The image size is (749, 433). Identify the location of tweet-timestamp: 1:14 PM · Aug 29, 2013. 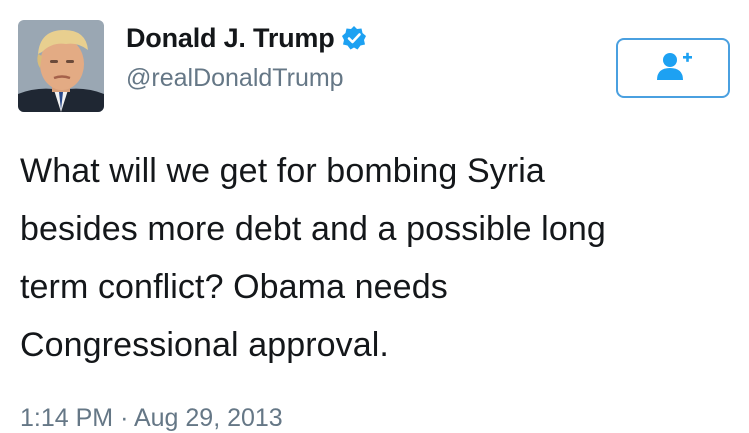
(151, 418).